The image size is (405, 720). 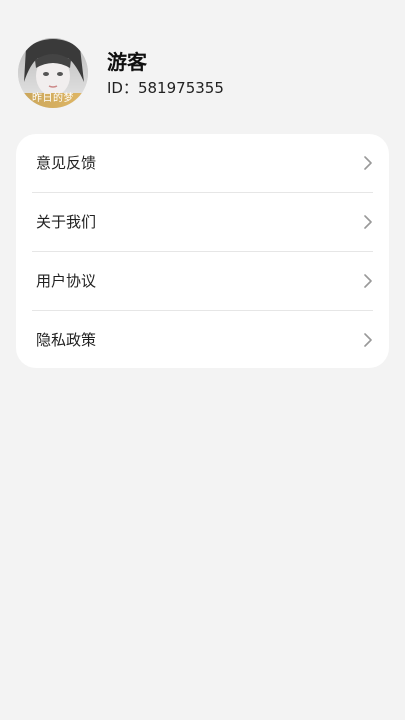 What do you see at coordinates (165, 88) in the screenshot?
I see `user-id: ID：581975355` at bounding box center [165, 88].